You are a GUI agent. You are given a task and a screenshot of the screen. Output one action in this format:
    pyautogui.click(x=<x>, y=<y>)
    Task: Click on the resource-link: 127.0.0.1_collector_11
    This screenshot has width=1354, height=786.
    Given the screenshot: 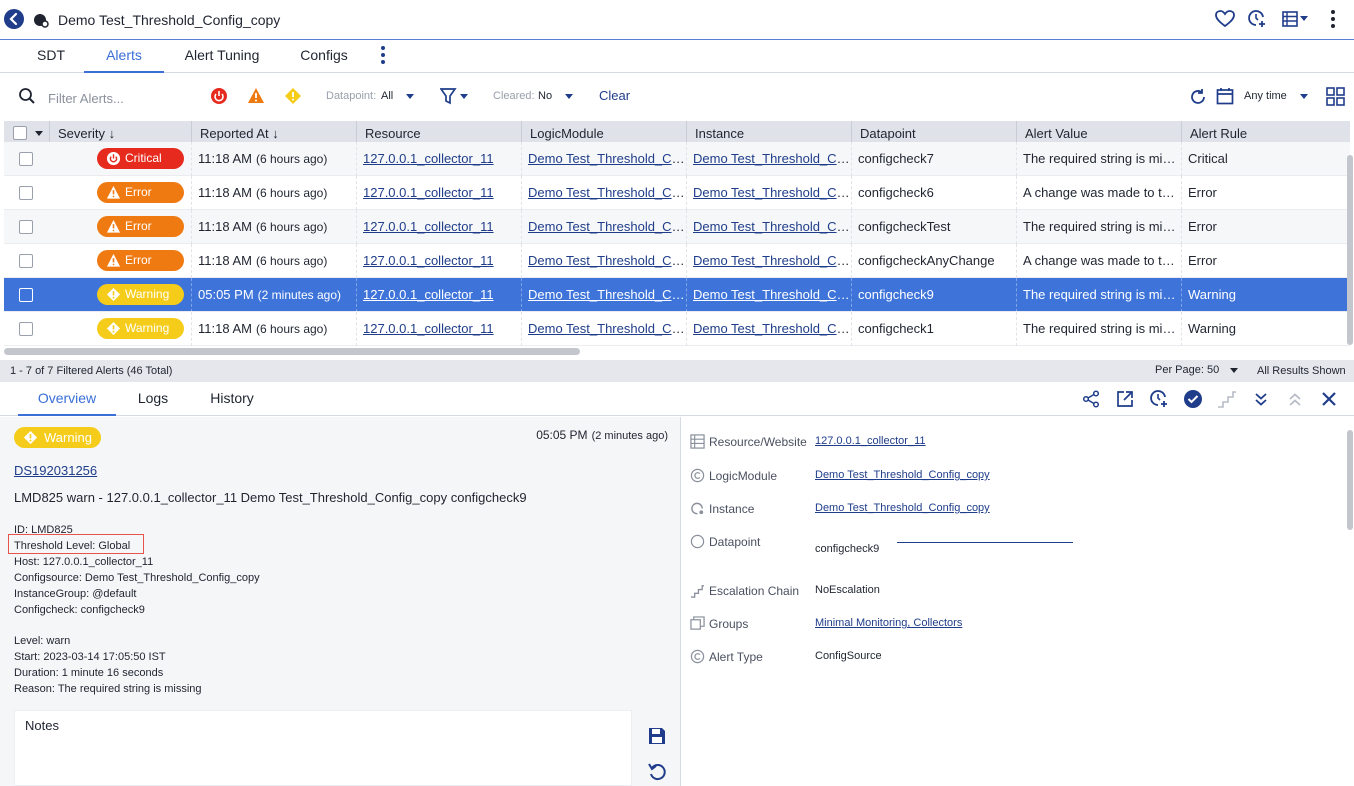 What is the action you would take?
    pyautogui.click(x=870, y=441)
    